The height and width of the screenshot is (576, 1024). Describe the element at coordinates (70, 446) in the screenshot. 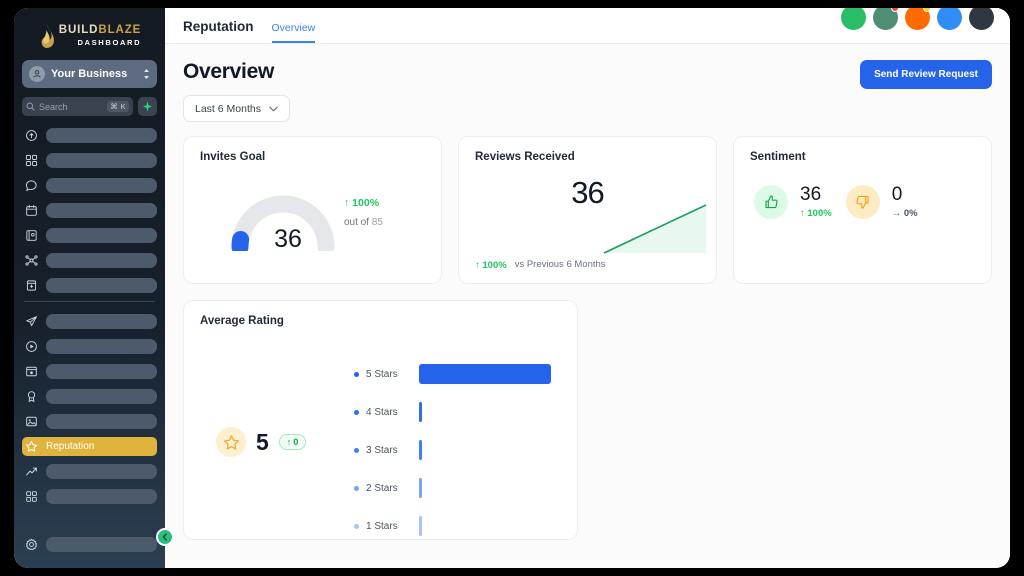

I see `sidebar-item-label: Reputation` at that location.